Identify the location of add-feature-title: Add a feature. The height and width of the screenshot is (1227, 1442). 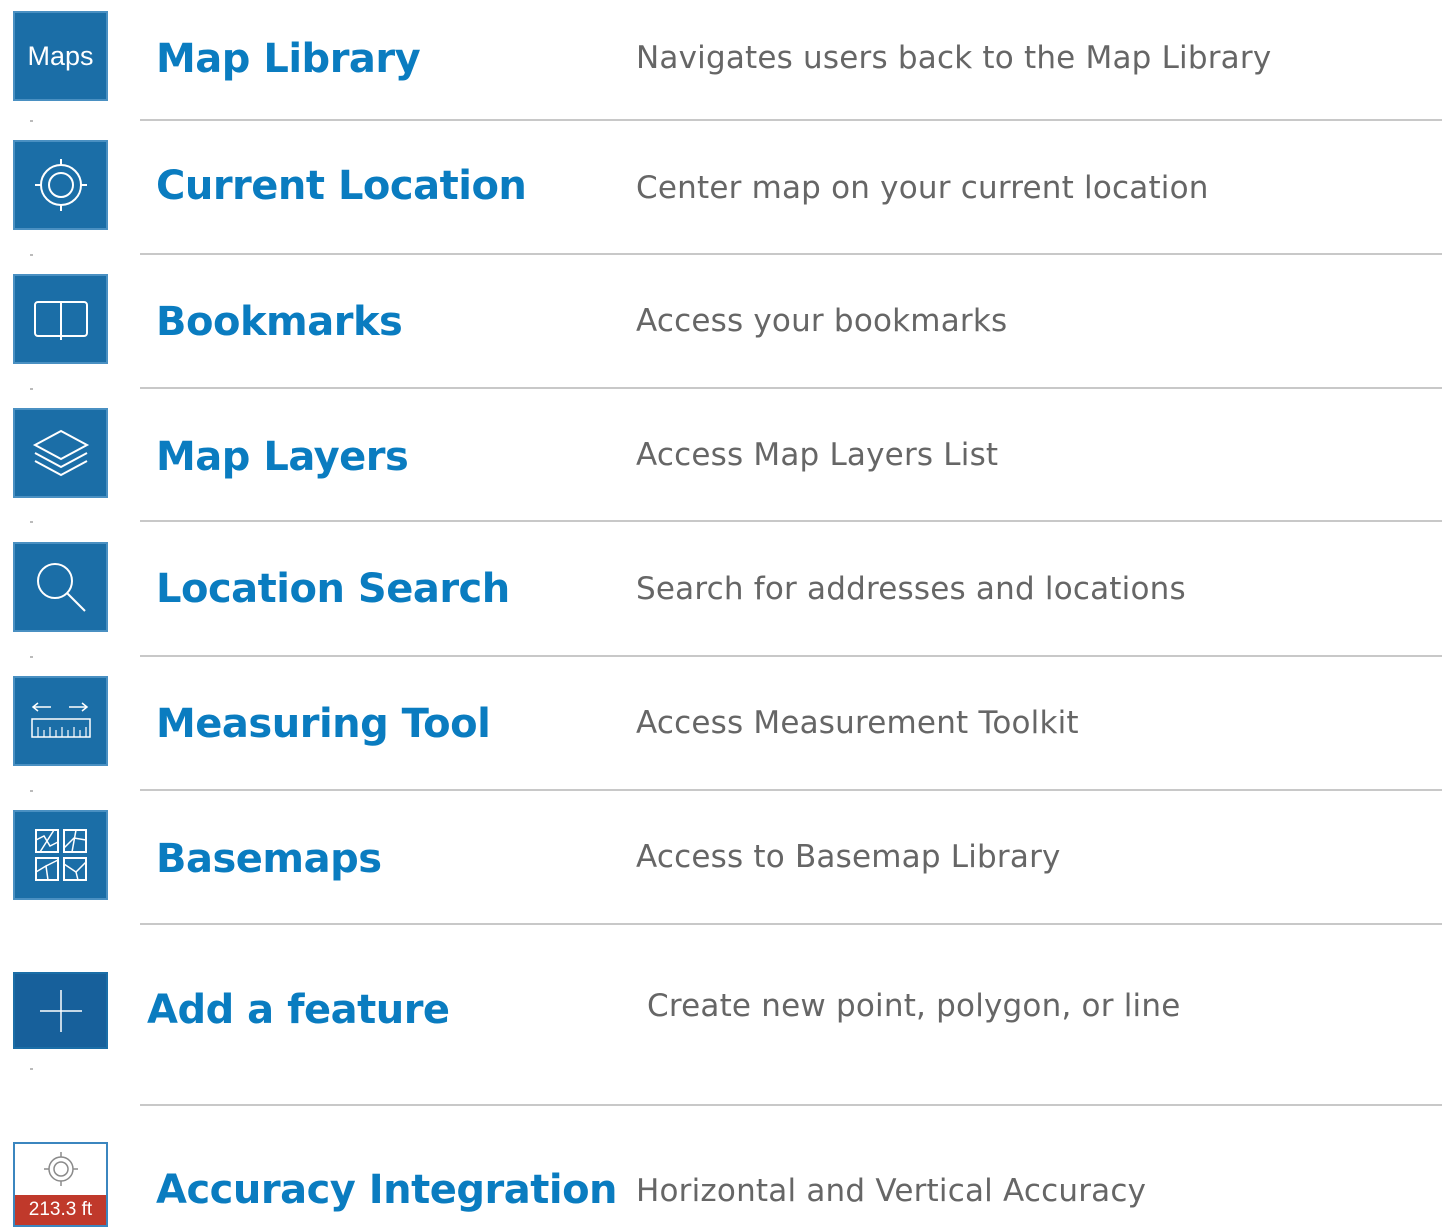
(298, 1010).